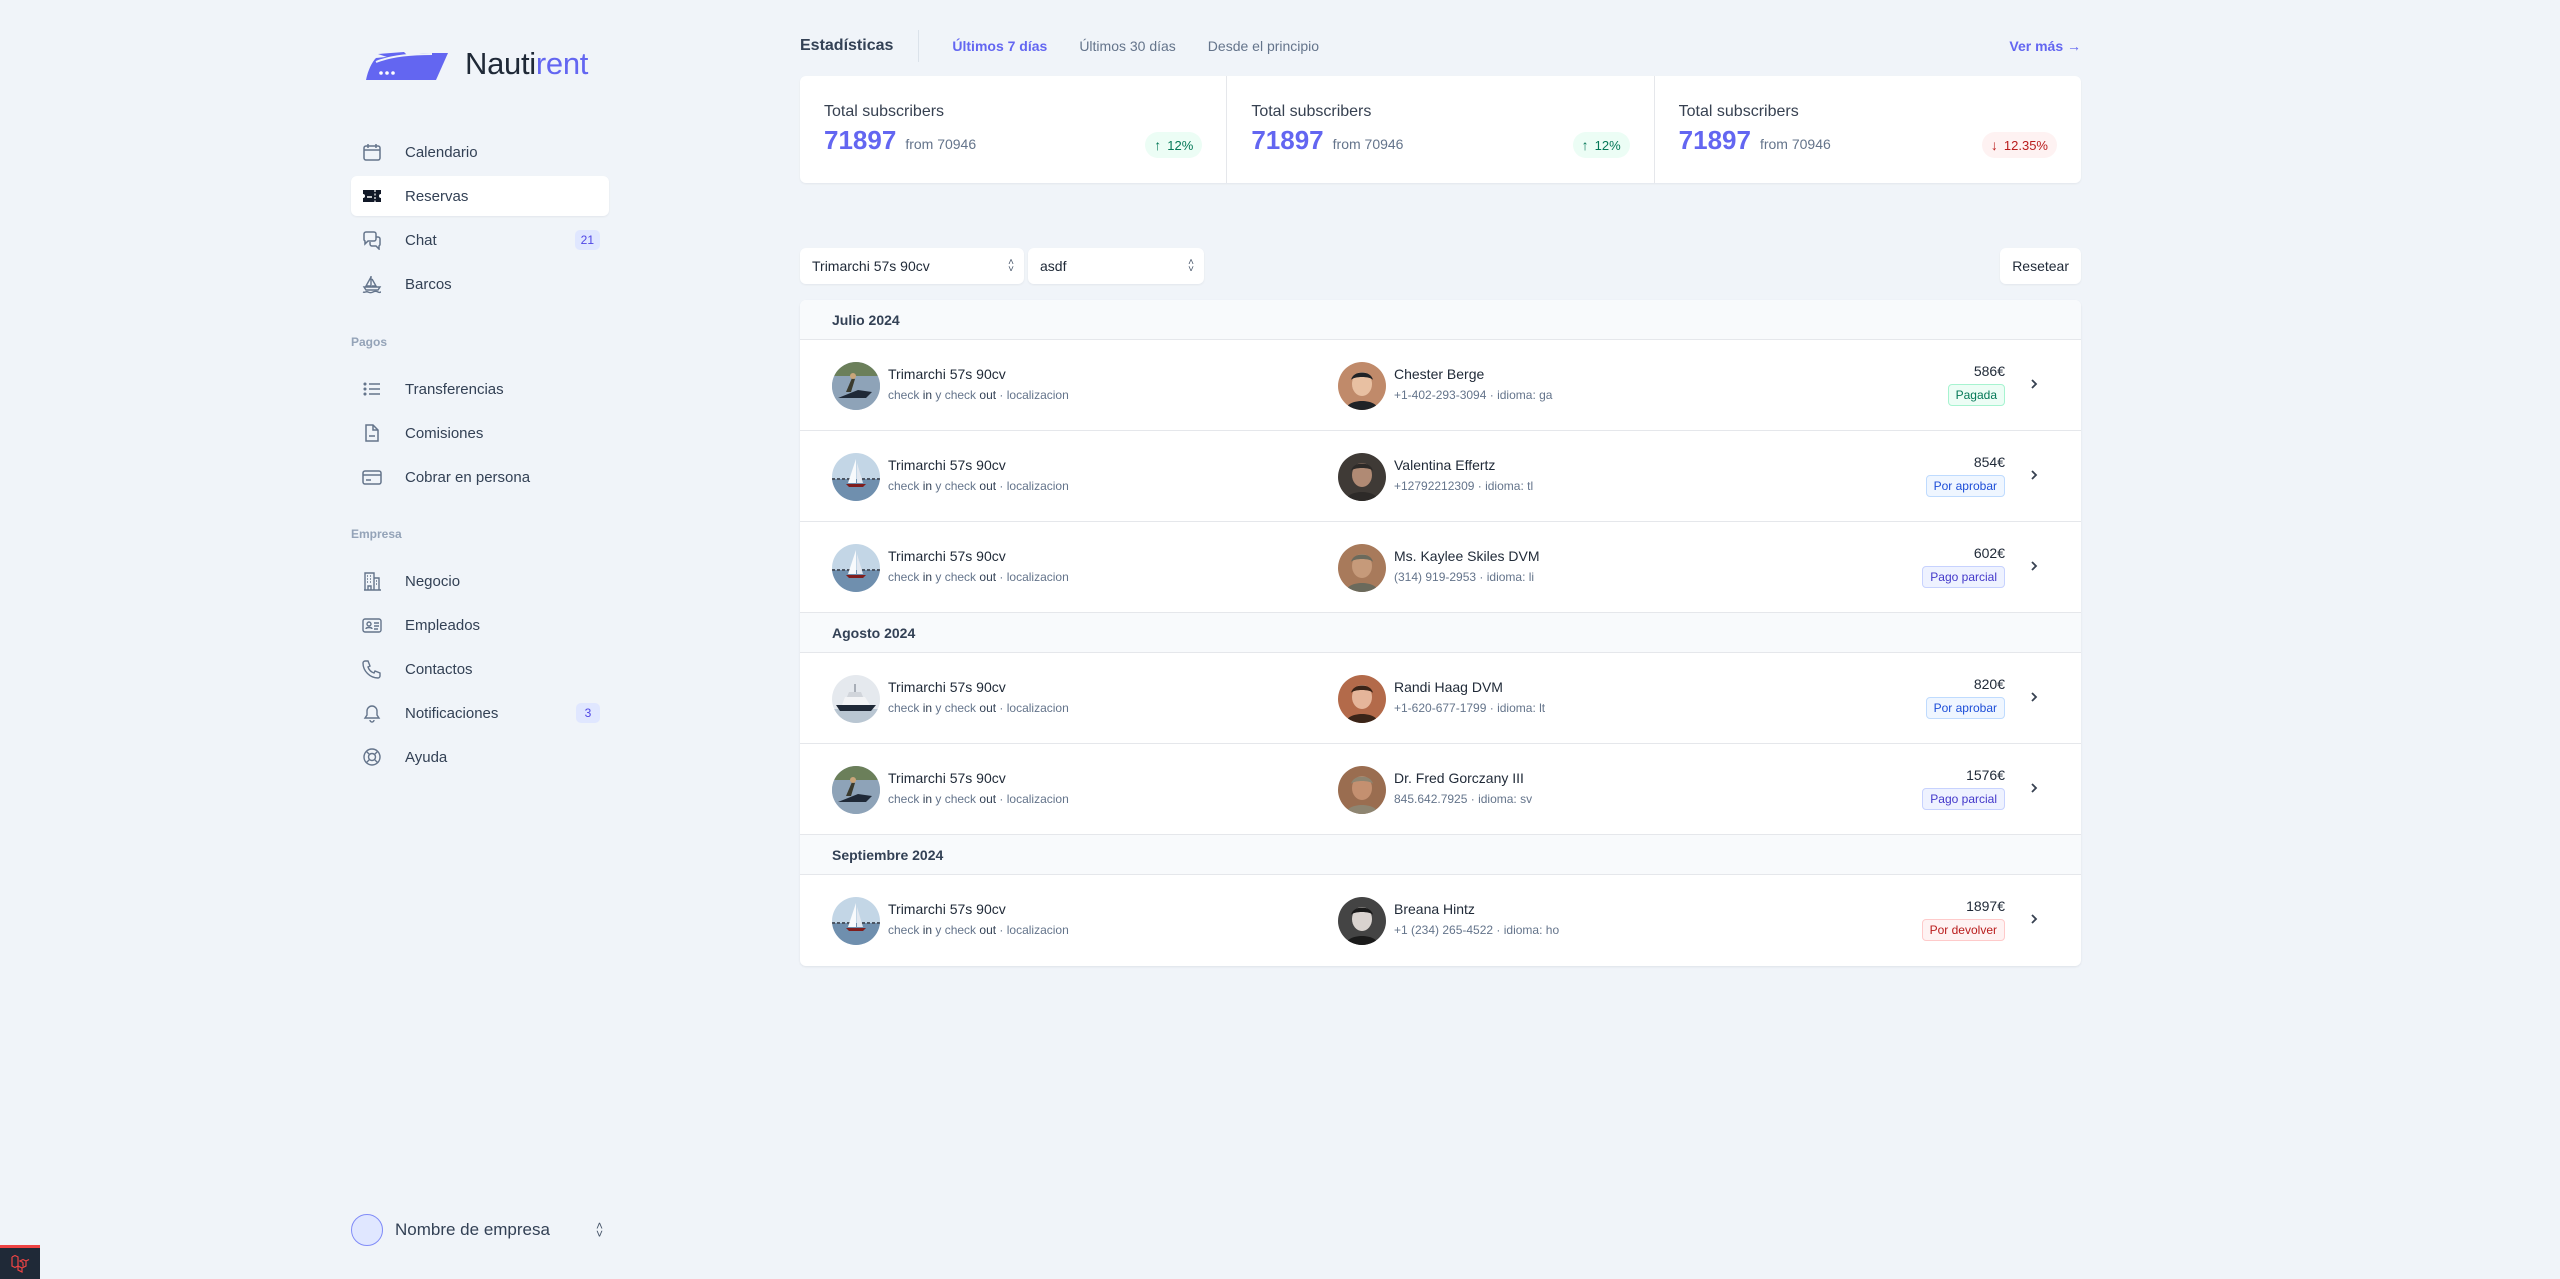 This screenshot has height=1279, width=2560. Describe the element at coordinates (480, 196) in the screenshot. I see `sidebar-item-reservas: Reservas` at that location.